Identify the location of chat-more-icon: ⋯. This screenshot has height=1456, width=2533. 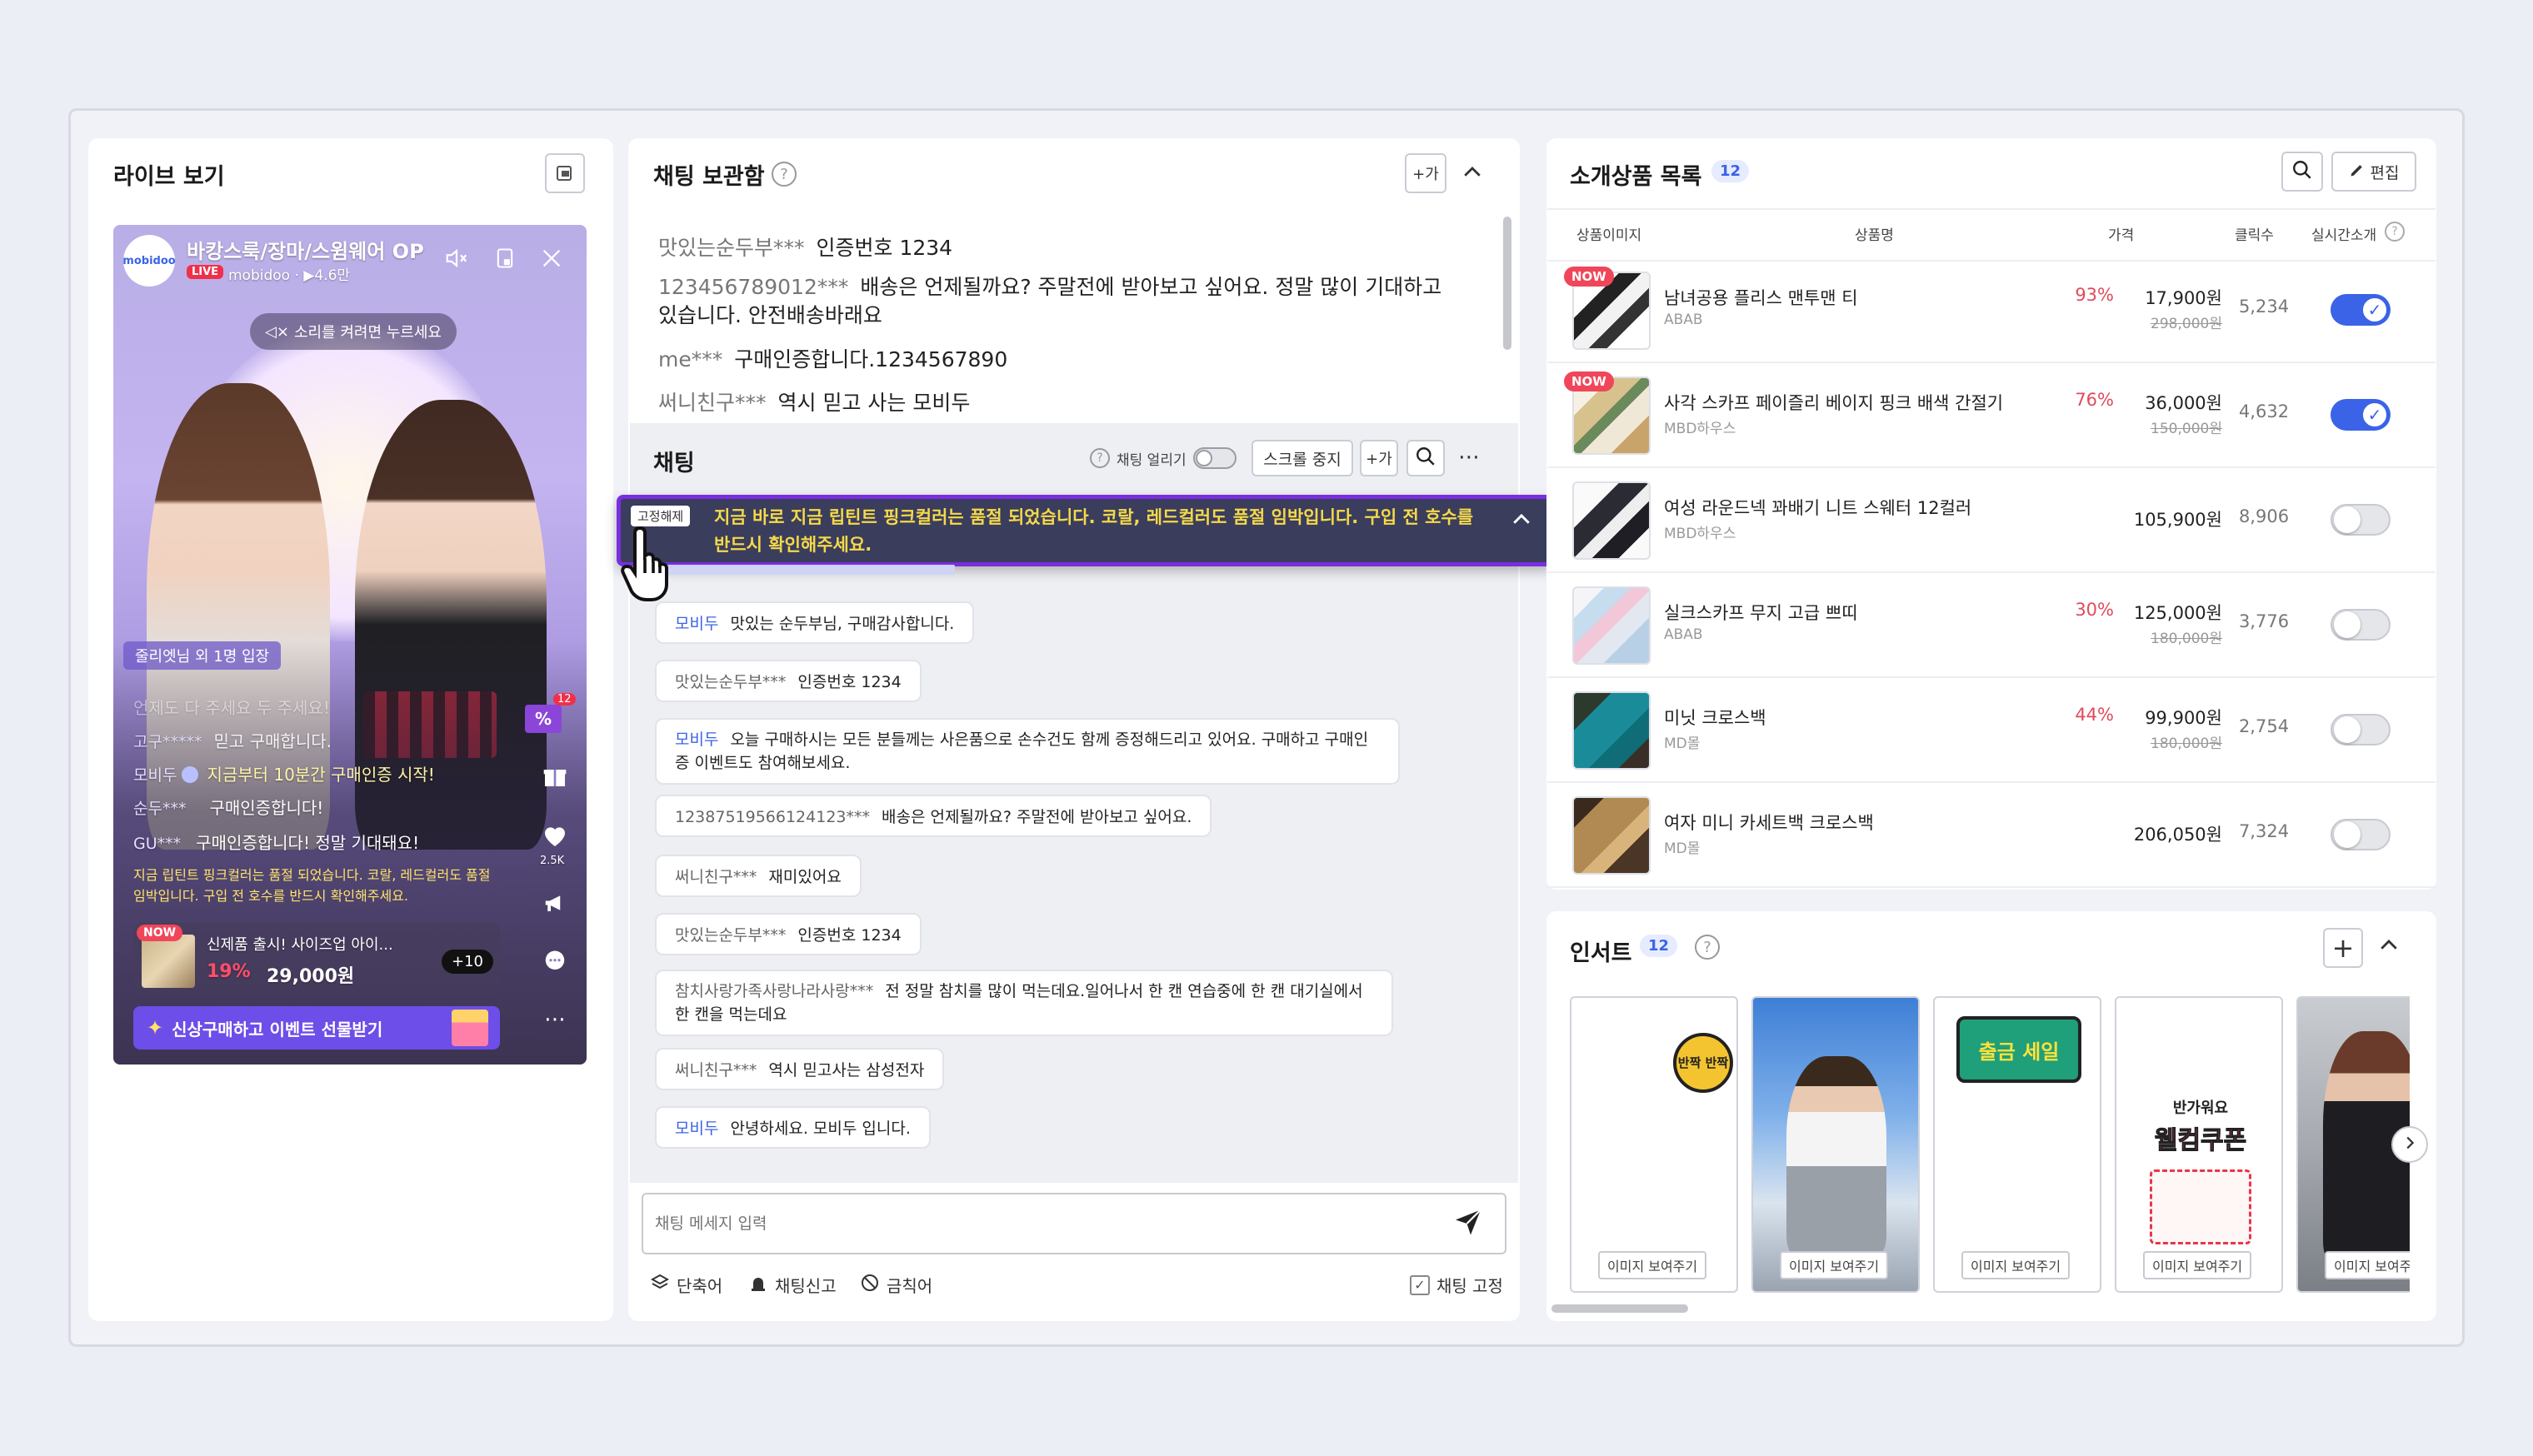
(1469, 457).